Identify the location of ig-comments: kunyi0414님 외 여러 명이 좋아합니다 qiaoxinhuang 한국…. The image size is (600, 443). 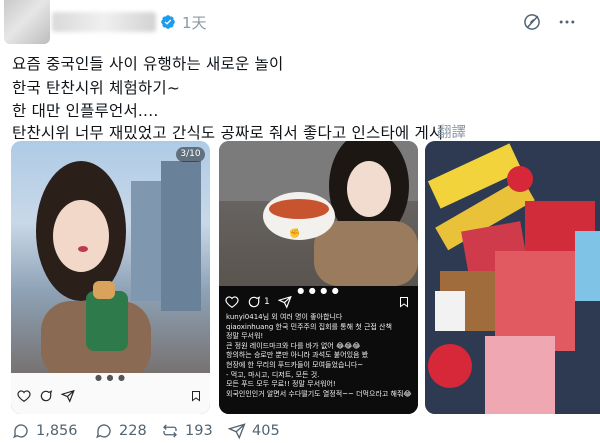
(320, 356).